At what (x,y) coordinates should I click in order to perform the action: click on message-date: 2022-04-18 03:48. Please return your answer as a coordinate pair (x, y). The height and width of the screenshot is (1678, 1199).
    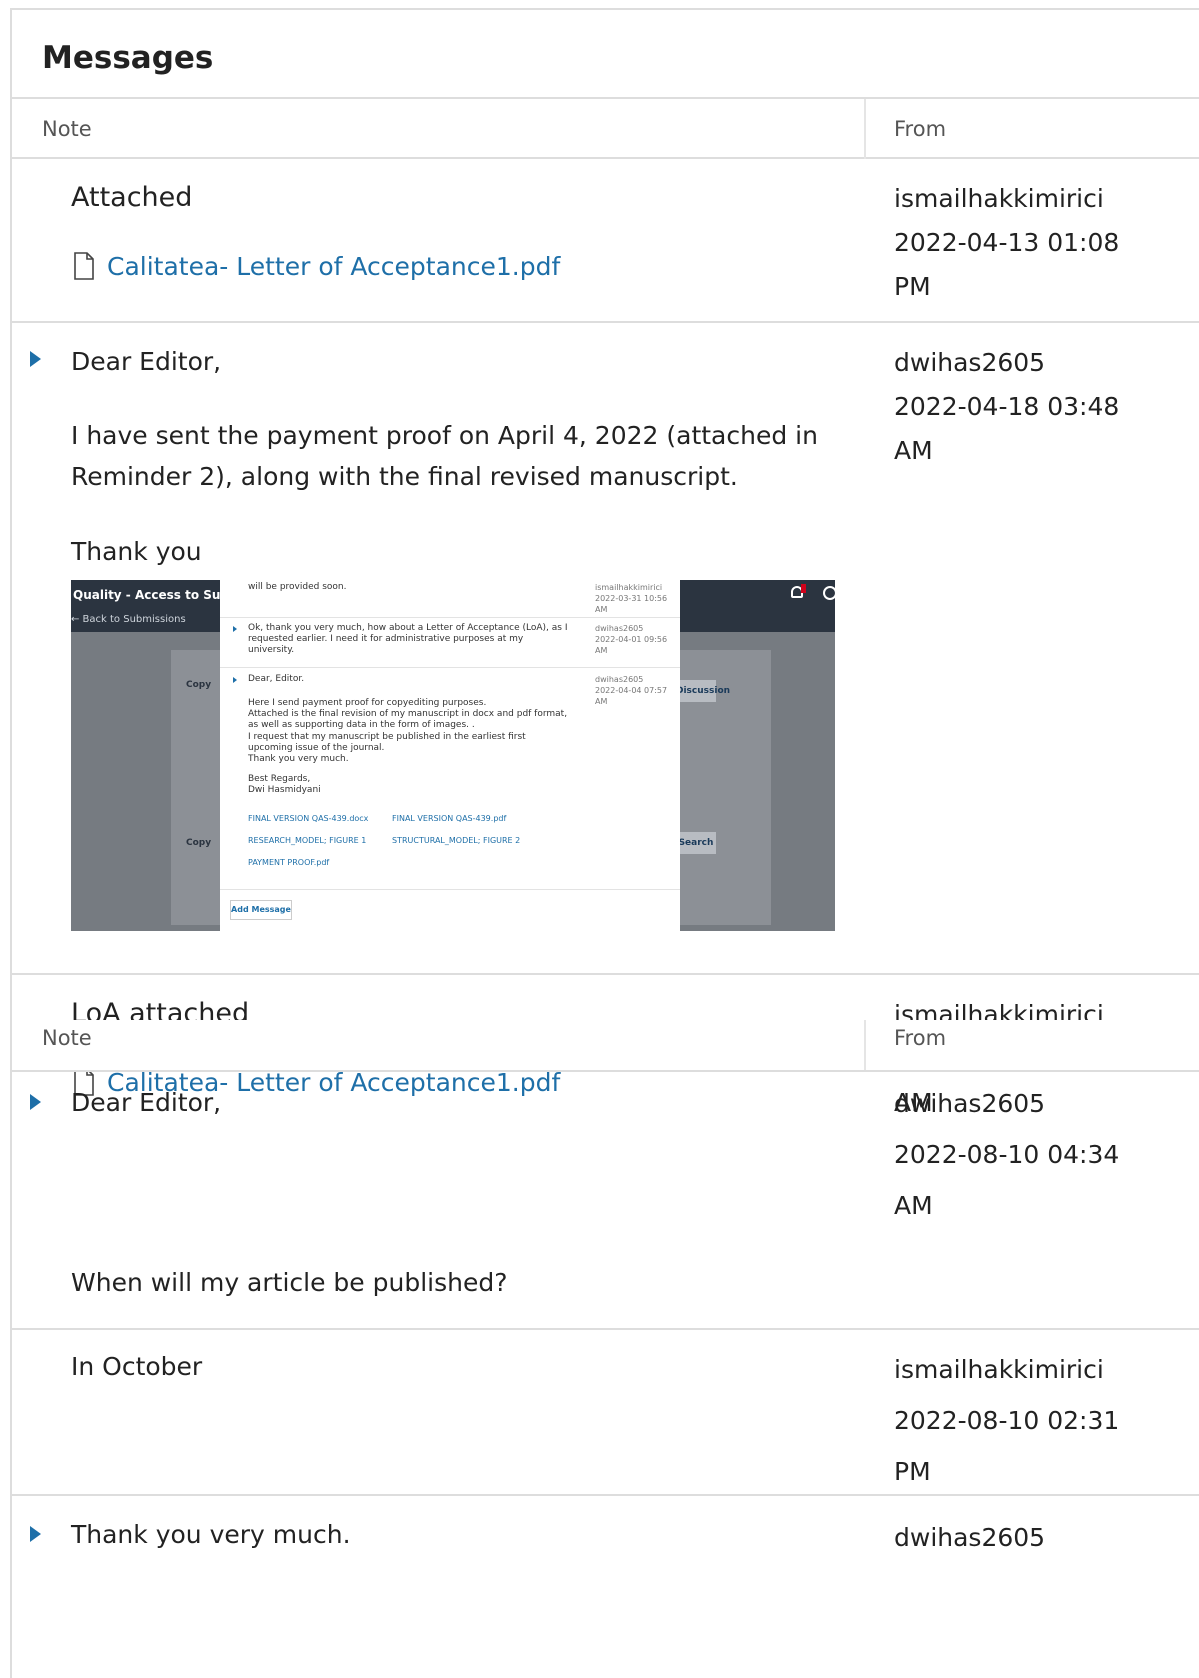
    Looking at the image, I should click on (1007, 406).